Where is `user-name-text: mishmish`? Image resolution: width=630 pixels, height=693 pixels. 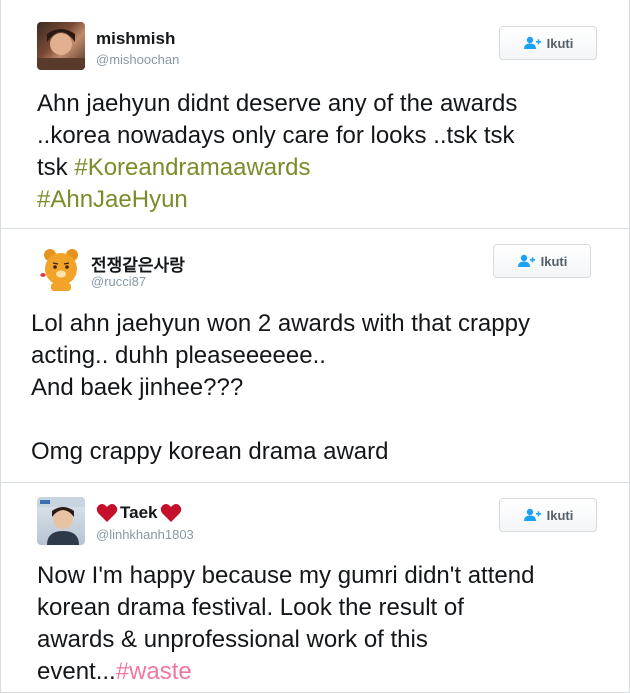 user-name-text: mishmish is located at coordinates (136, 38).